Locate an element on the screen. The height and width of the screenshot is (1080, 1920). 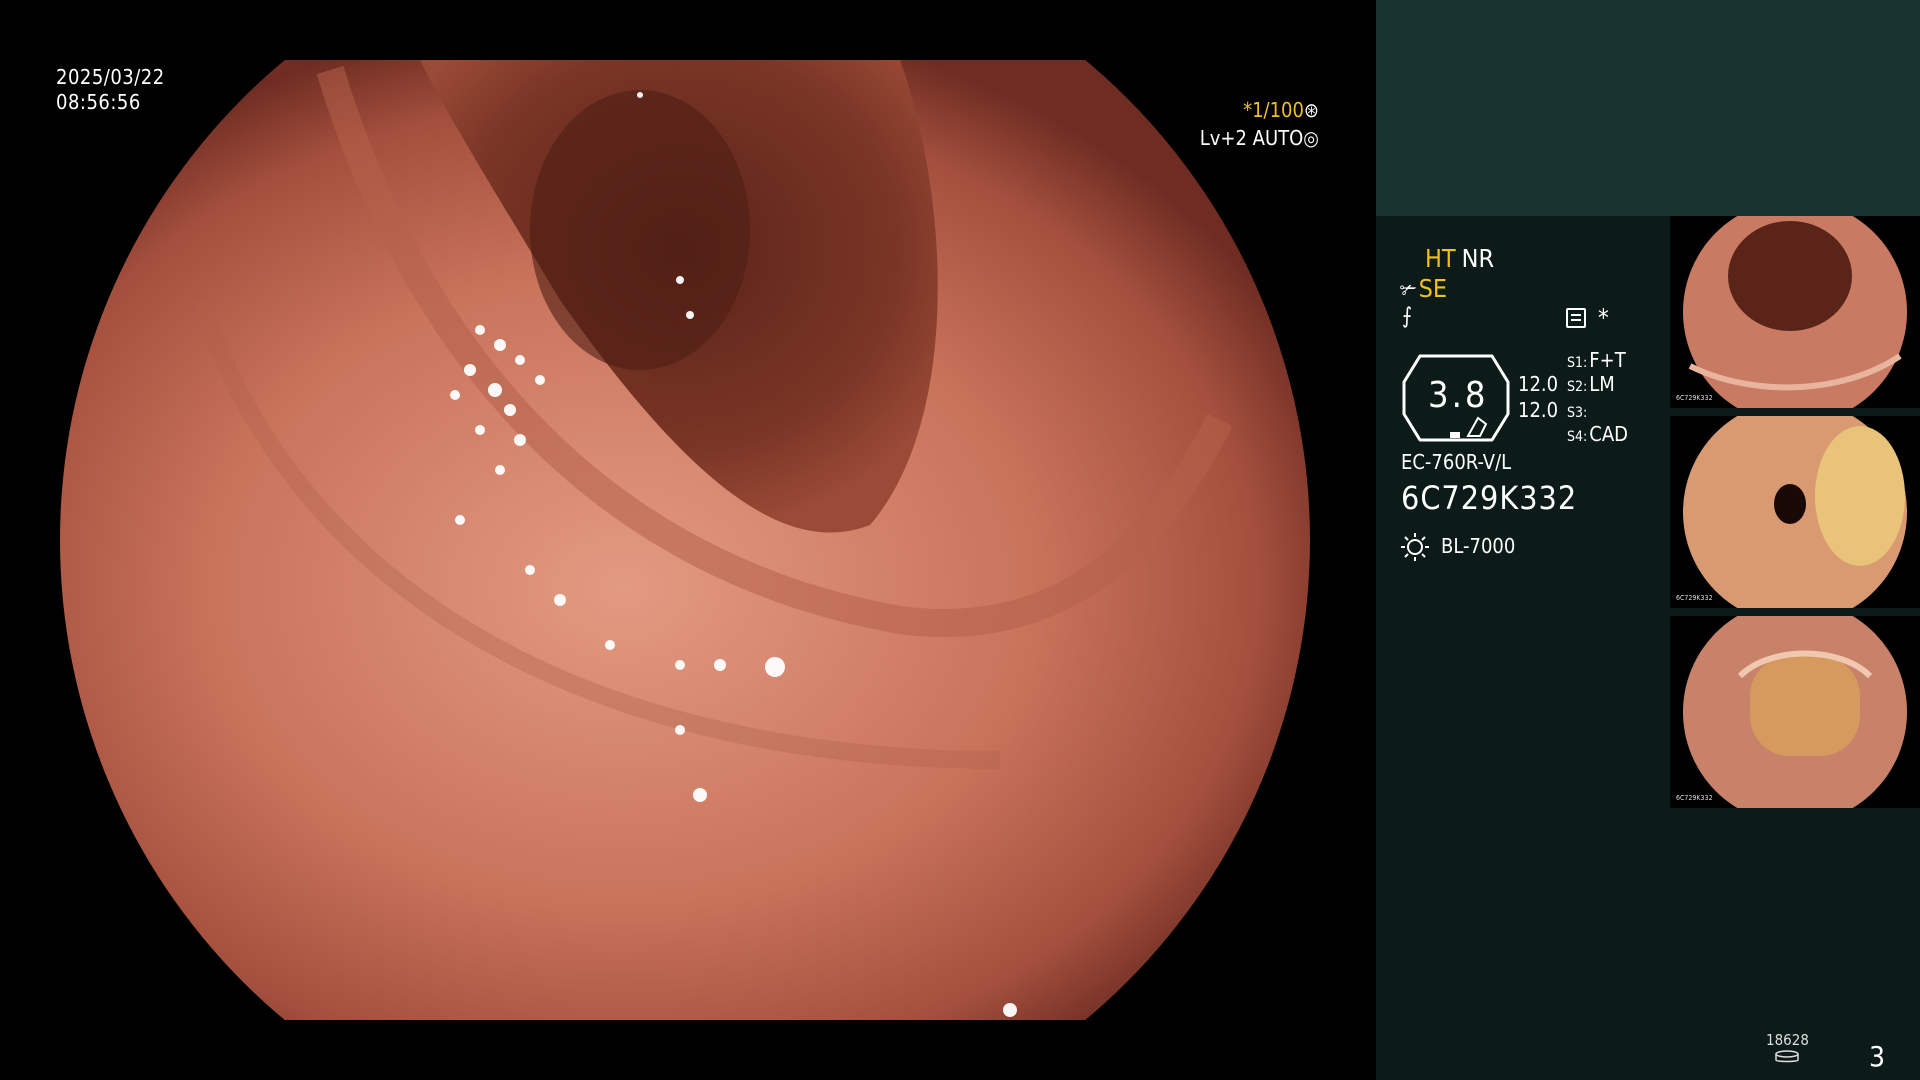
scope-model: EC-760R-V/L is located at coordinates (1456, 462).